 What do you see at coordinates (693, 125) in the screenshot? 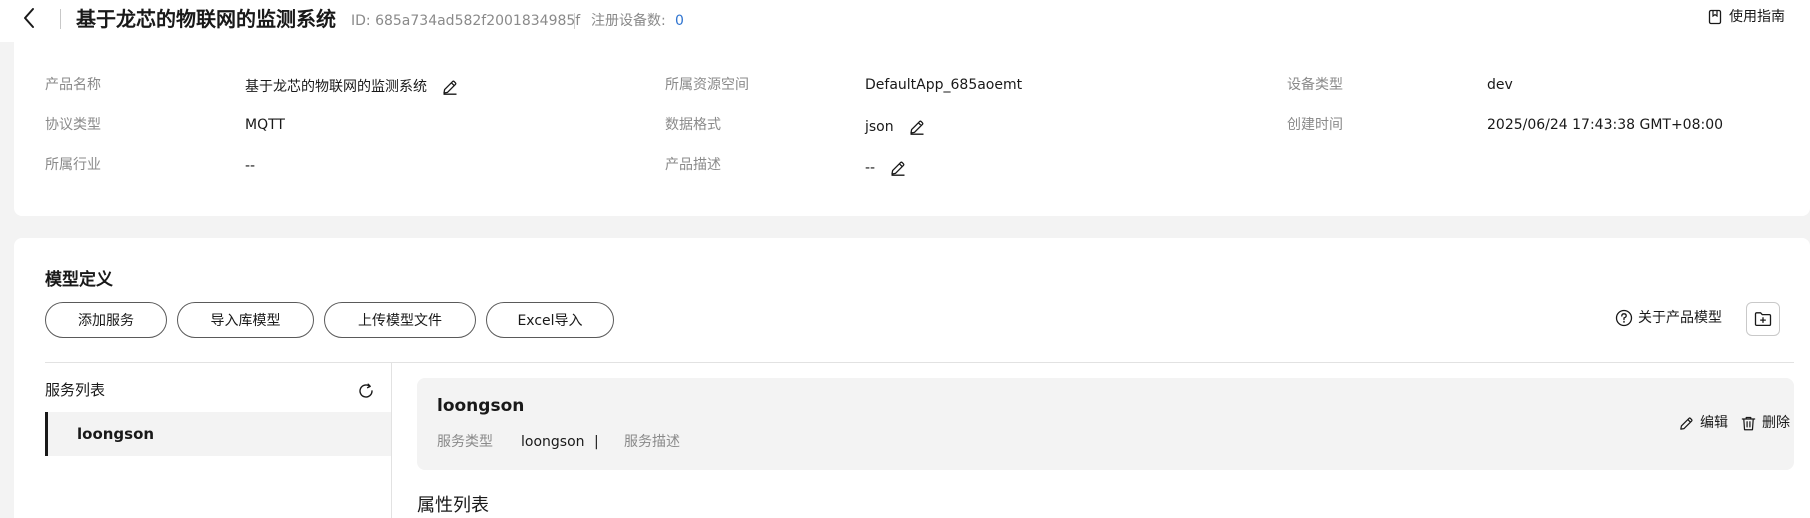
I see `data-format-label: 数据格式` at bounding box center [693, 125].